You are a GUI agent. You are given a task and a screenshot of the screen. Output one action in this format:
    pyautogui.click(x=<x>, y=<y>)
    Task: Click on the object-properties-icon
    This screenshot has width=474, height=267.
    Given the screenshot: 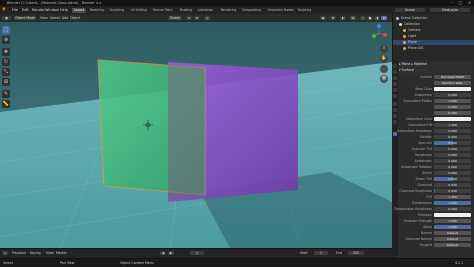 What is the action you would take?
    pyautogui.click(x=395, y=104)
    